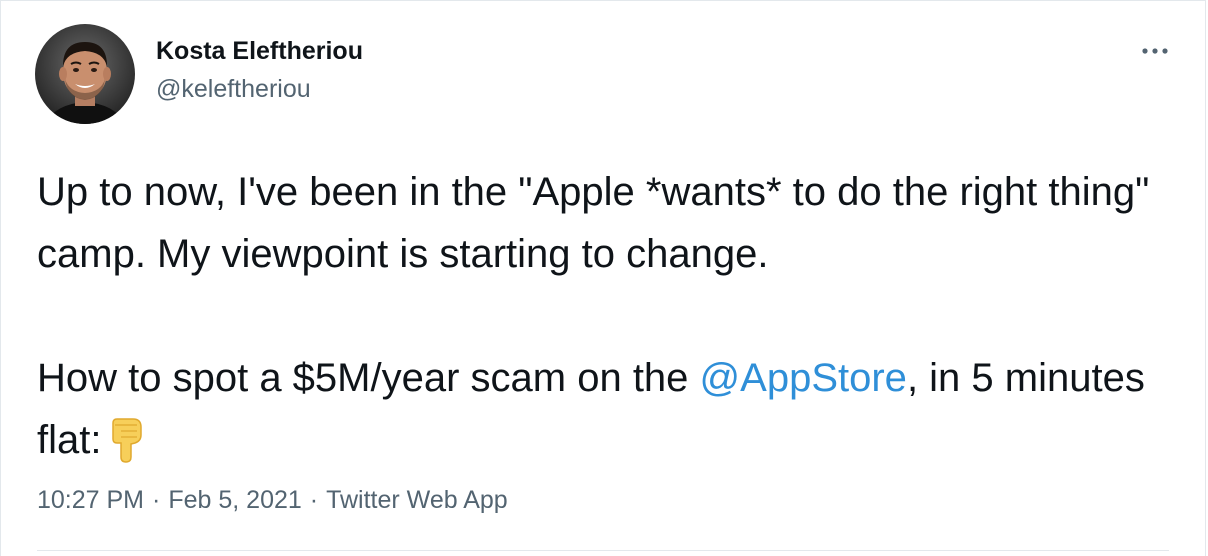  Describe the element at coordinates (417, 500) in the screenshot. I see `tweet-source: Twitter Web App` at that location.